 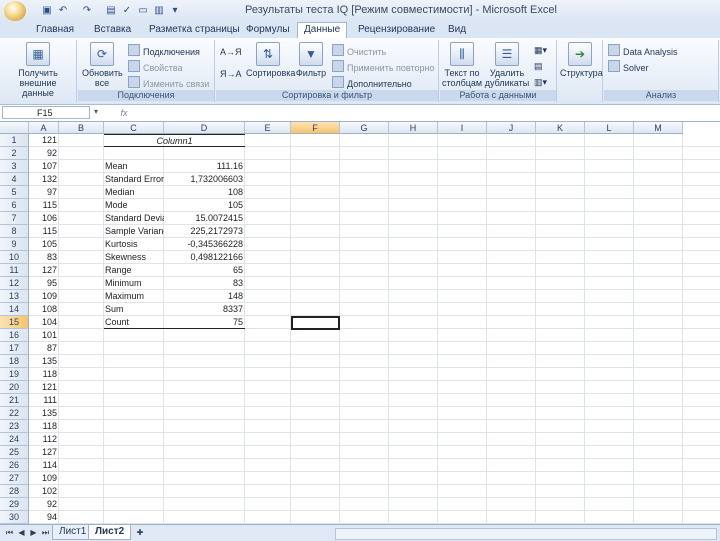 I want to click on reapply-button: Применить повторно, so click(x=383, y=66).